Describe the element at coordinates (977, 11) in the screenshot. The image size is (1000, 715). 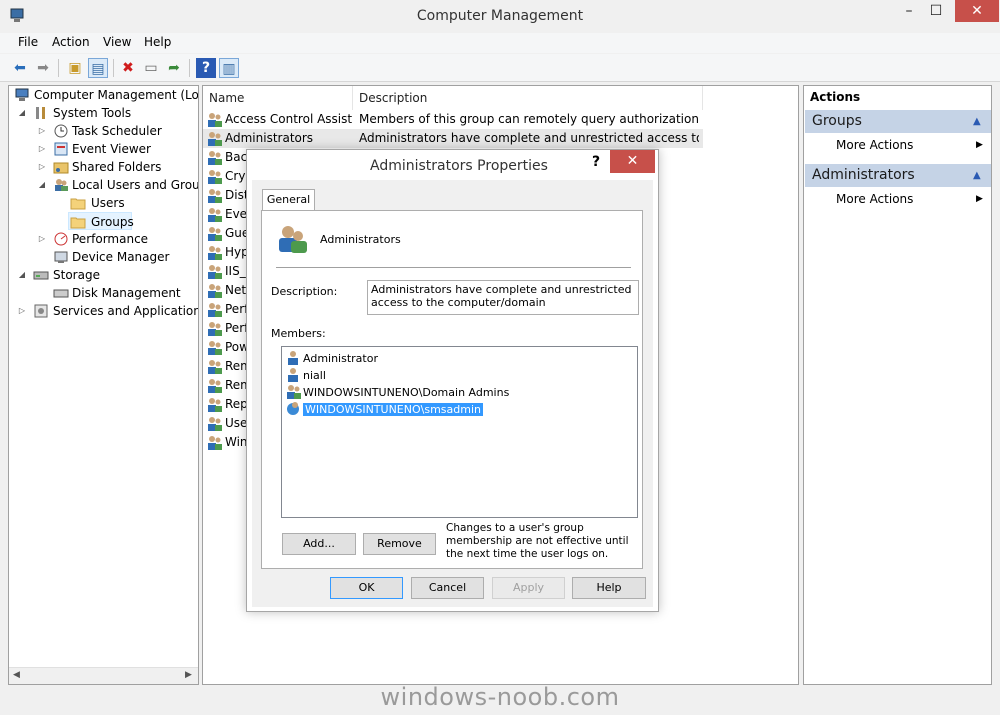
I see `close-button: ✕` at that location.